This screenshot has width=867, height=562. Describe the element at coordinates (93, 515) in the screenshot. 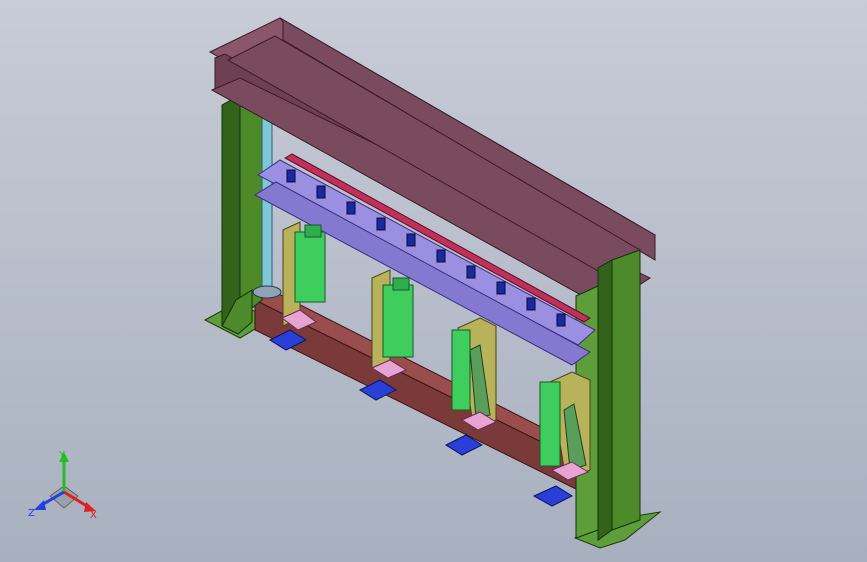

I see `x-axis-label: X` at that location.